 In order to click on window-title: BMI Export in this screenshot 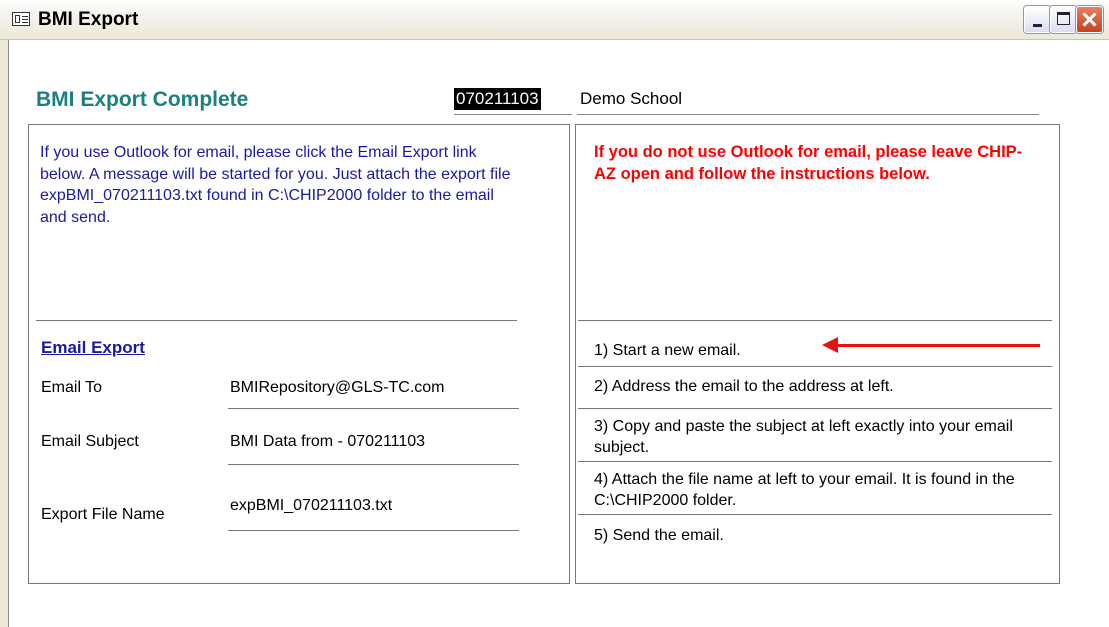, I will do `click(88, 19)`.